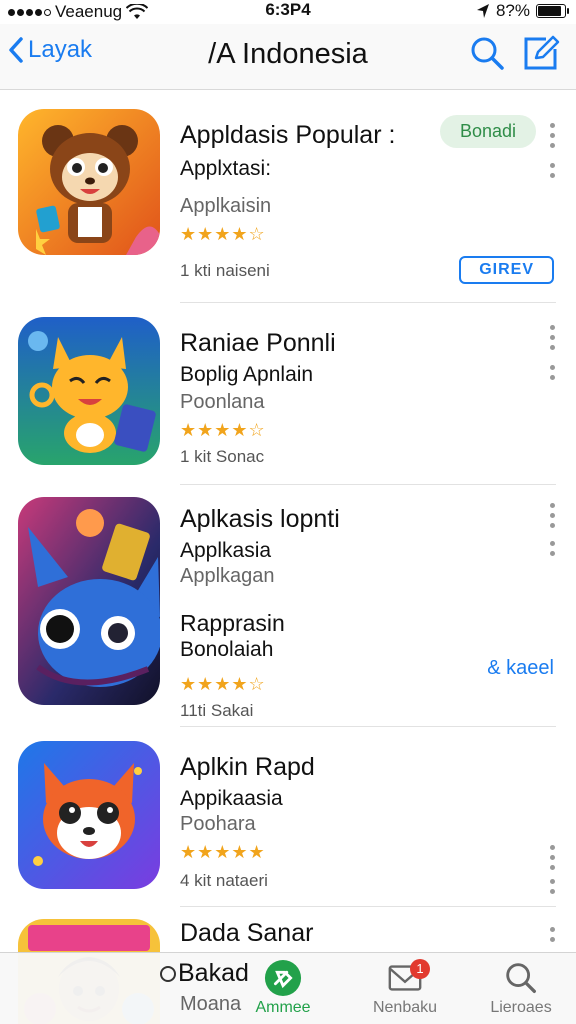 The image size is (576, 1024). I want to click on get-button: GIREV, so click(506, 270).